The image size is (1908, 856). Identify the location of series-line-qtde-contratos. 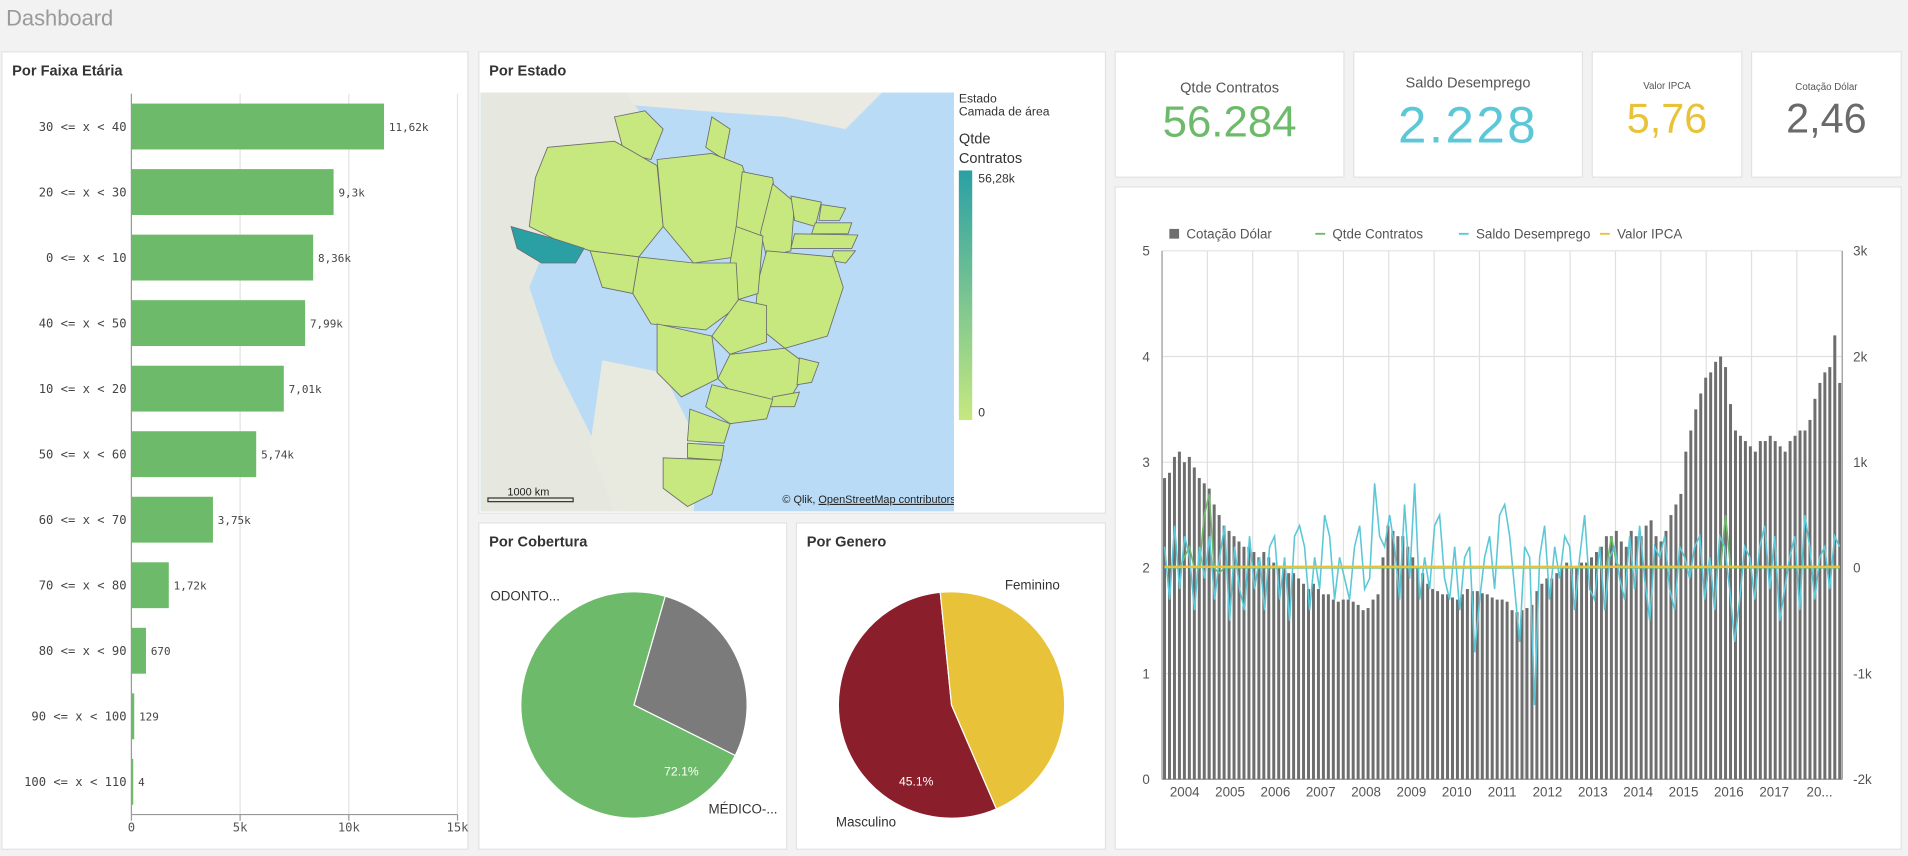
(1502, 534).